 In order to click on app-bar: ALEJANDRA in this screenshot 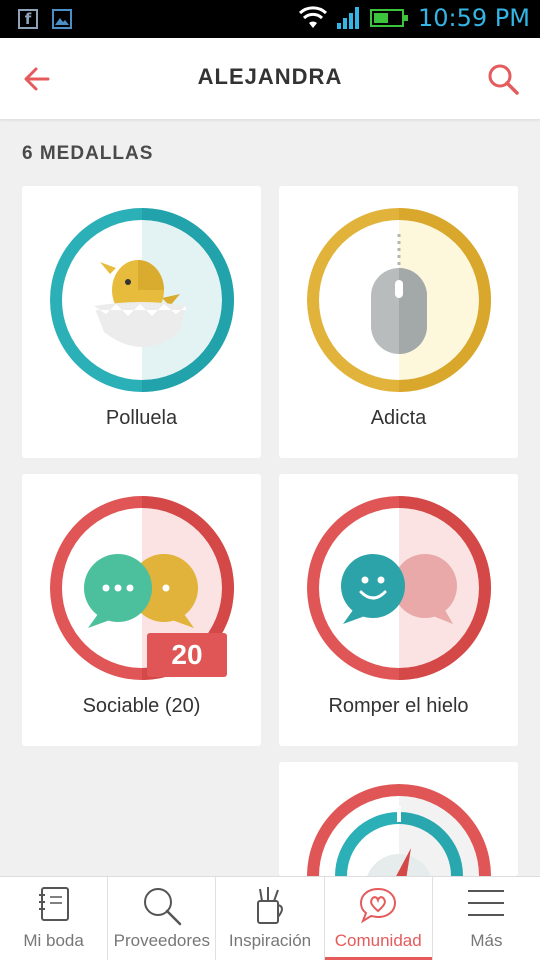, I will do `click(270, 79)`.